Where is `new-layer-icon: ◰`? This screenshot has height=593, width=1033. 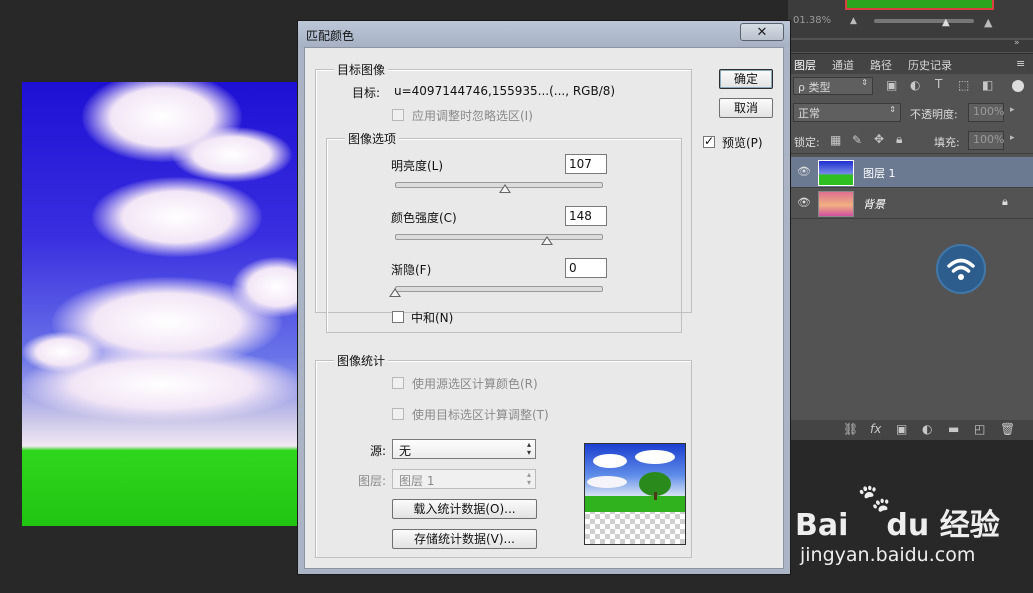 new-layer-icon: ◰ is located at coordinates (979, 429).